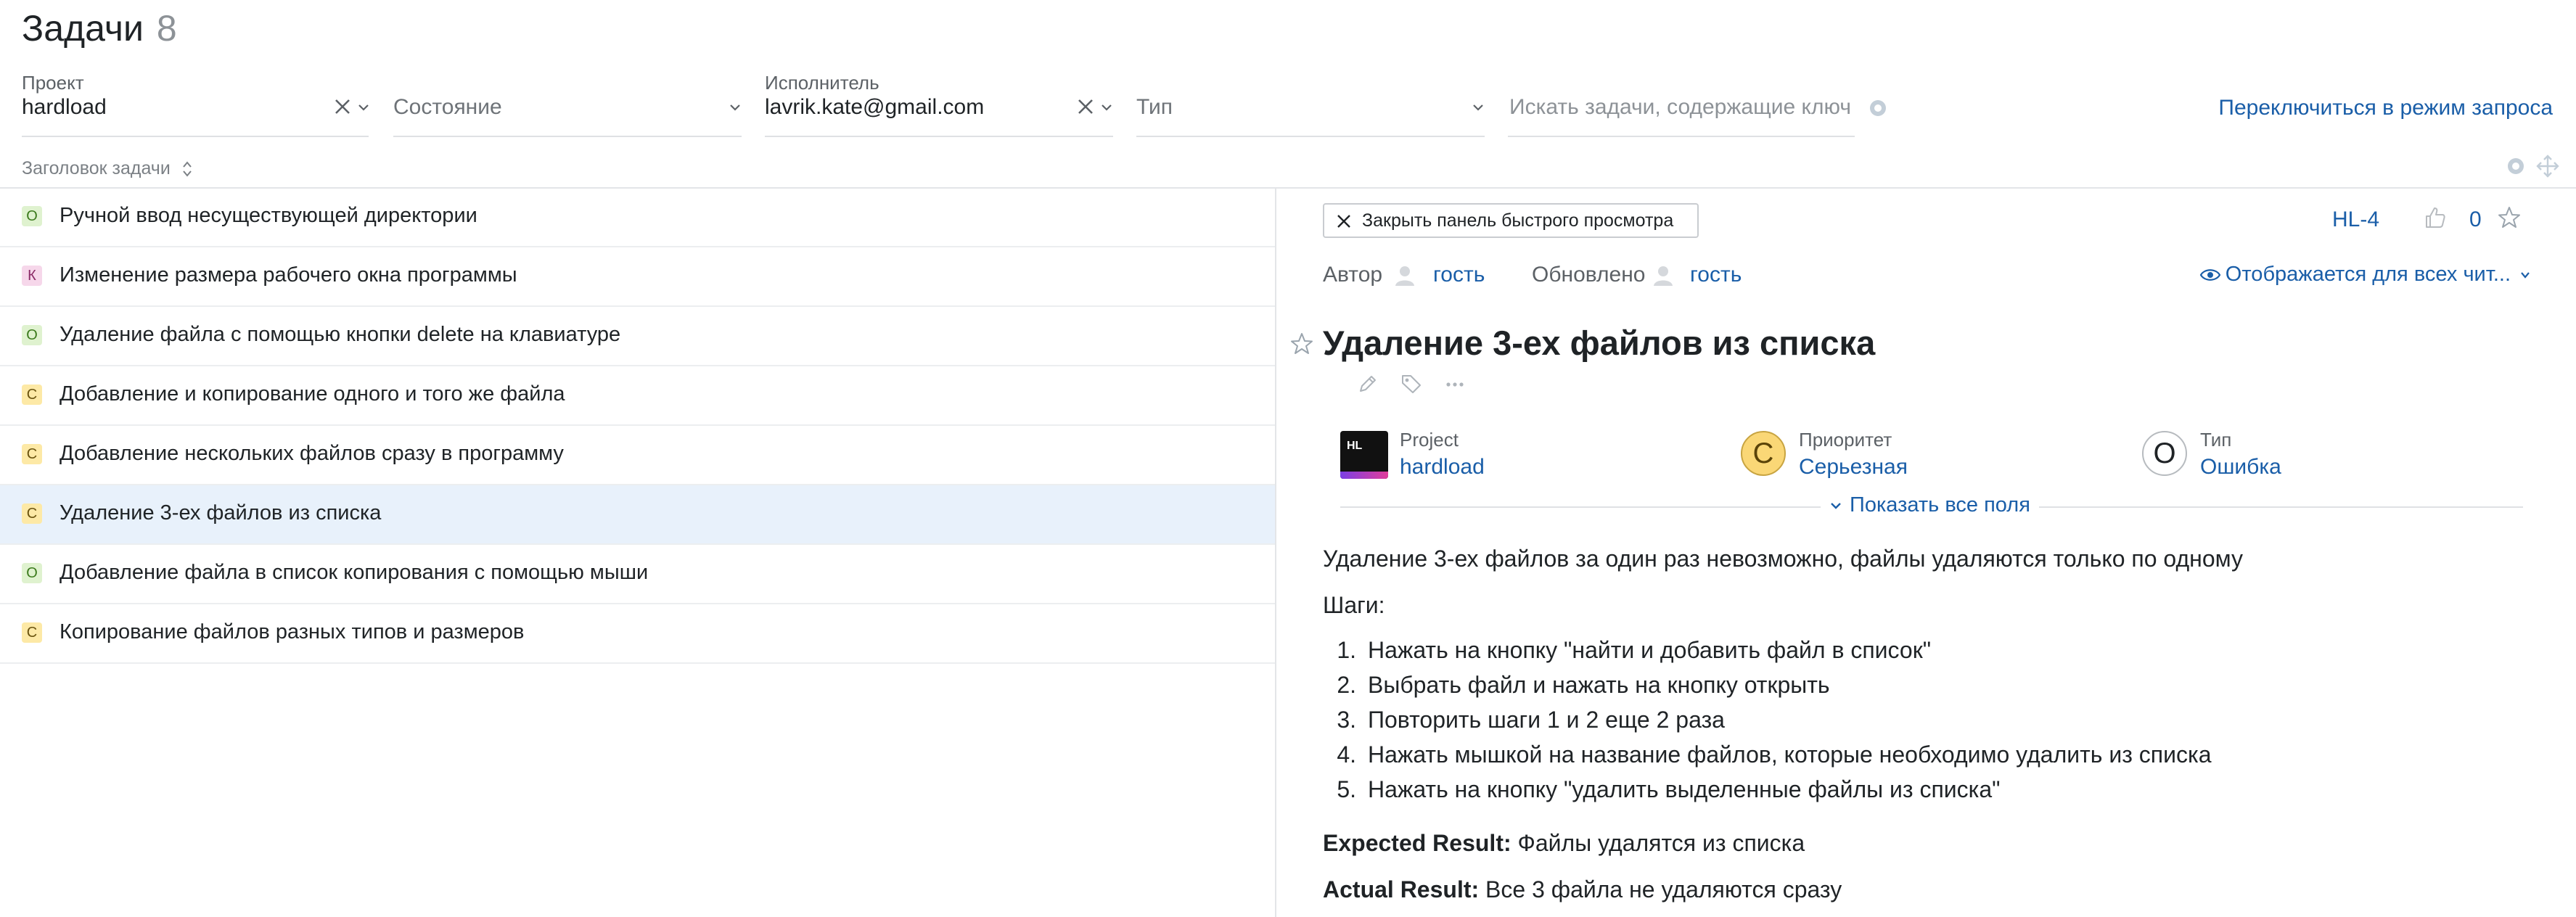  I want to click on priority-icon: С, so click(1763, 453).